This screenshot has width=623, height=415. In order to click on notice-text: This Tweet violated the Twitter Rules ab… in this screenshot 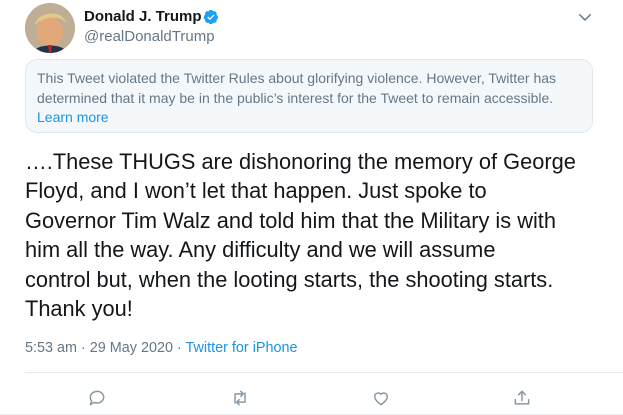, I will do `click(297, 88)`.